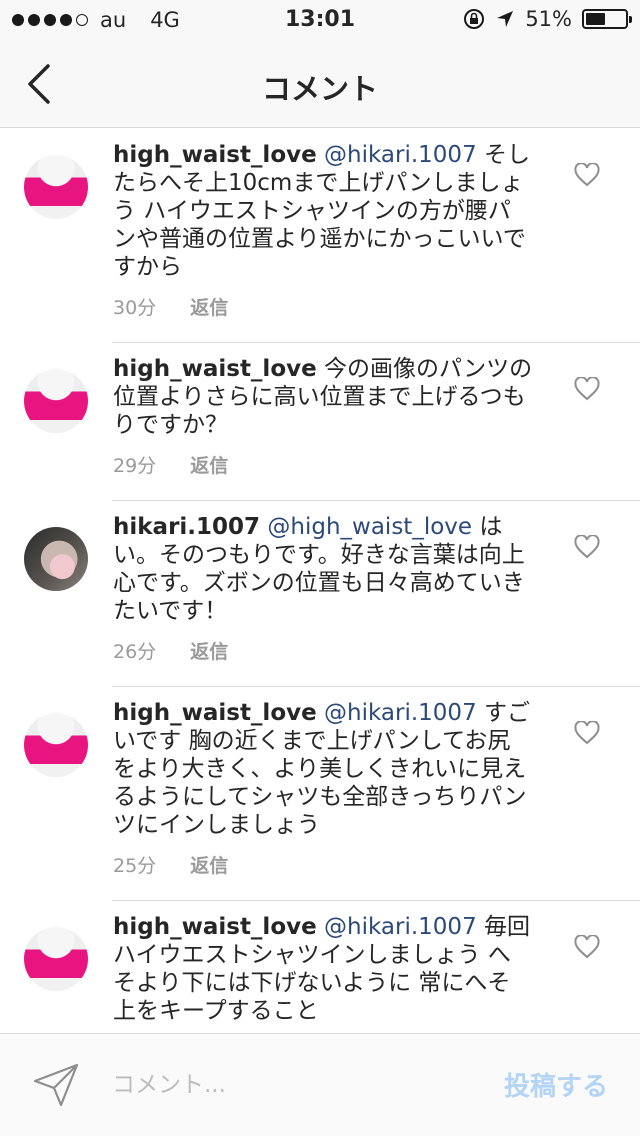 This screenshot has height=1136, width=640. Describe the element at coordinates (369, 527) in the screenshot. I see `comment-mention: @high_waist_love` at that location.